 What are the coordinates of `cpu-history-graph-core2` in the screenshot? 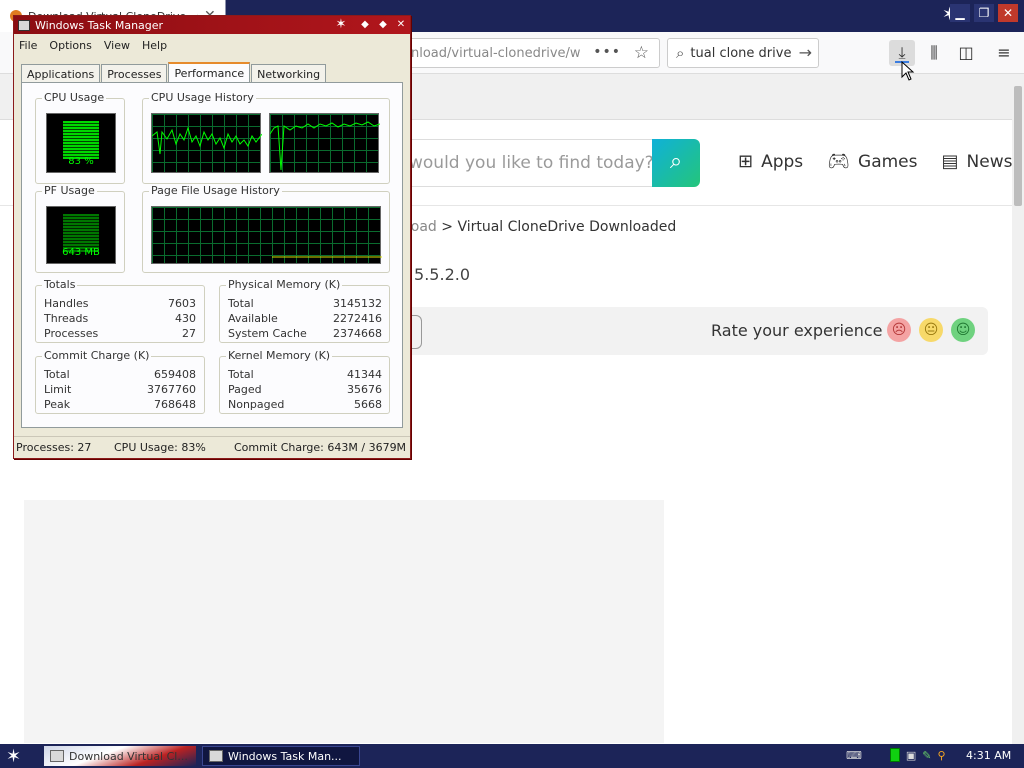 It's located at (324, 143).